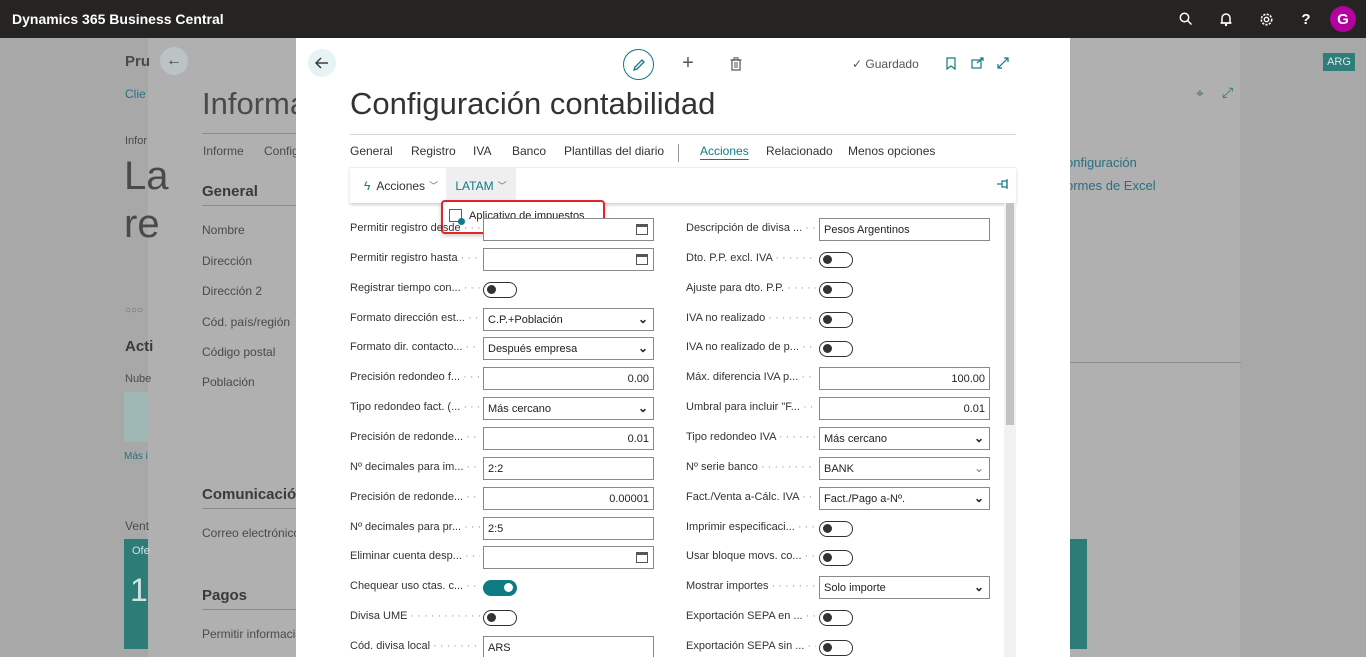 Image resolution: width=1366 pixels, height=657 pixels. I want to click on tab-relacionado: Relacionado, so click(799, 151).